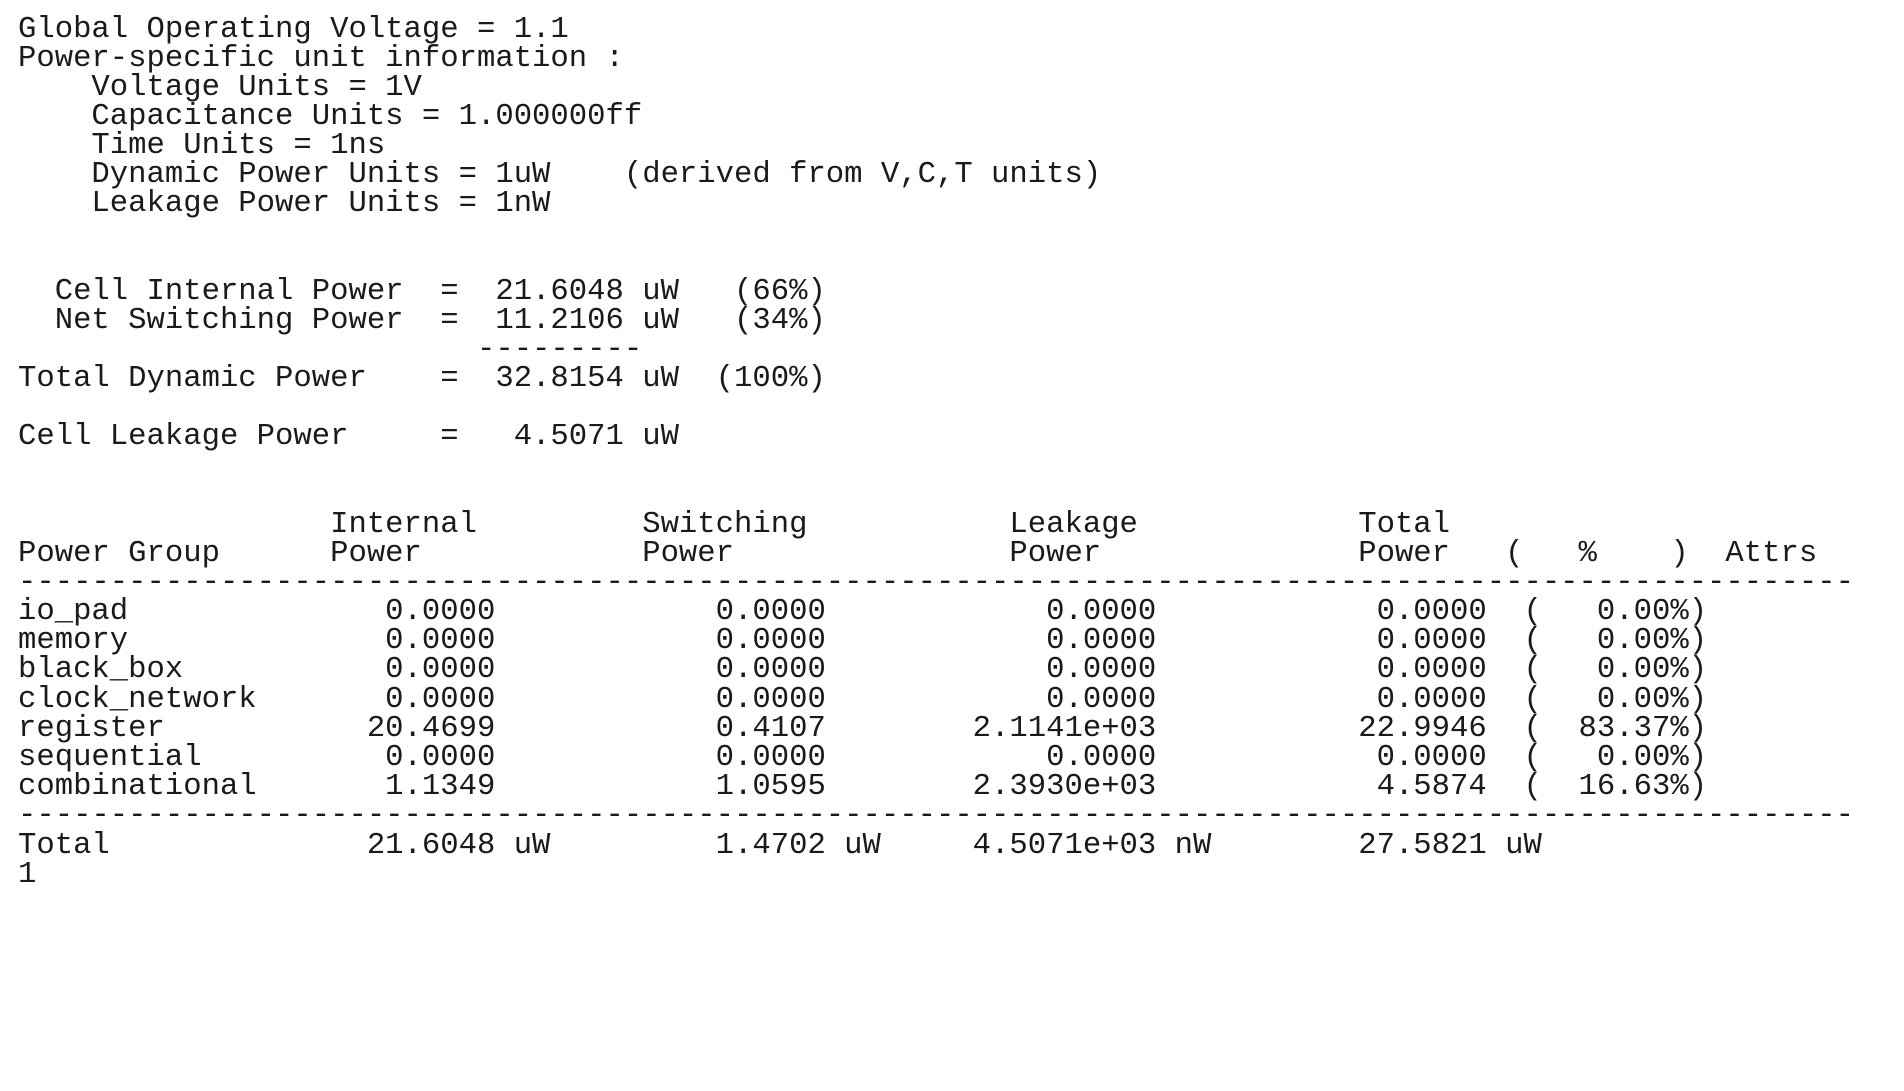  What do you see at coordinates (284, 204) in the screenshot?
I see `leakage-power-units-line: Leakage Power Units = 1nW` at bounding box center [284, 204].